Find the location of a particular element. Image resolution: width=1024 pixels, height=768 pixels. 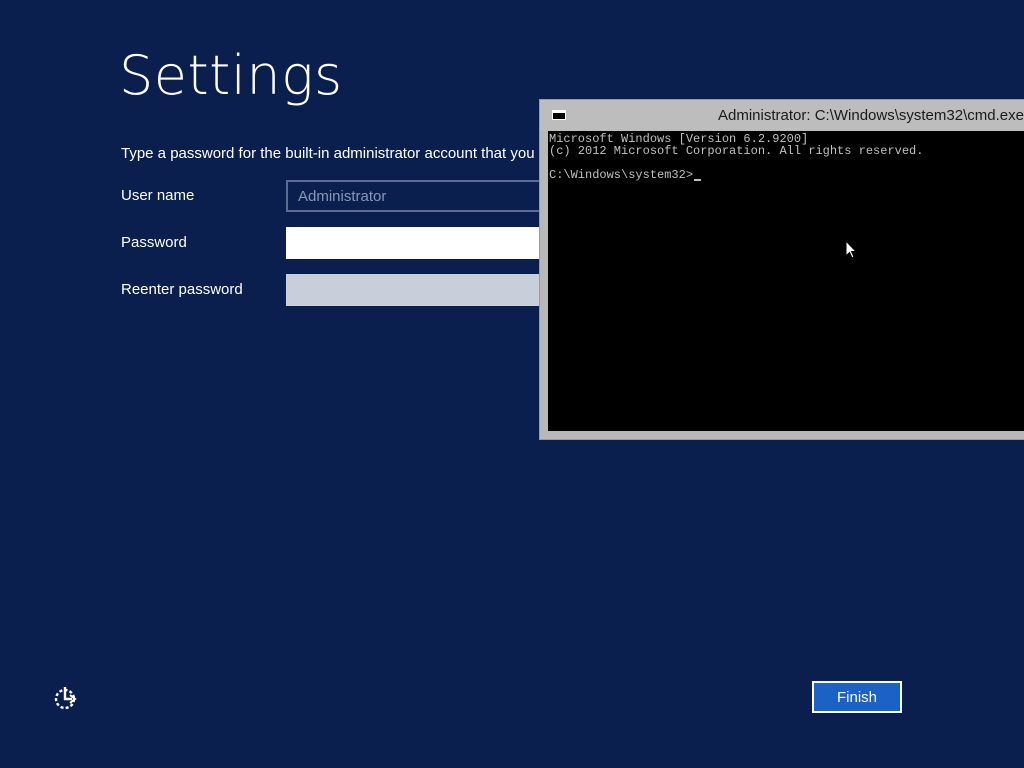

ease-of-access-icon is located at coordinates (66, 698).